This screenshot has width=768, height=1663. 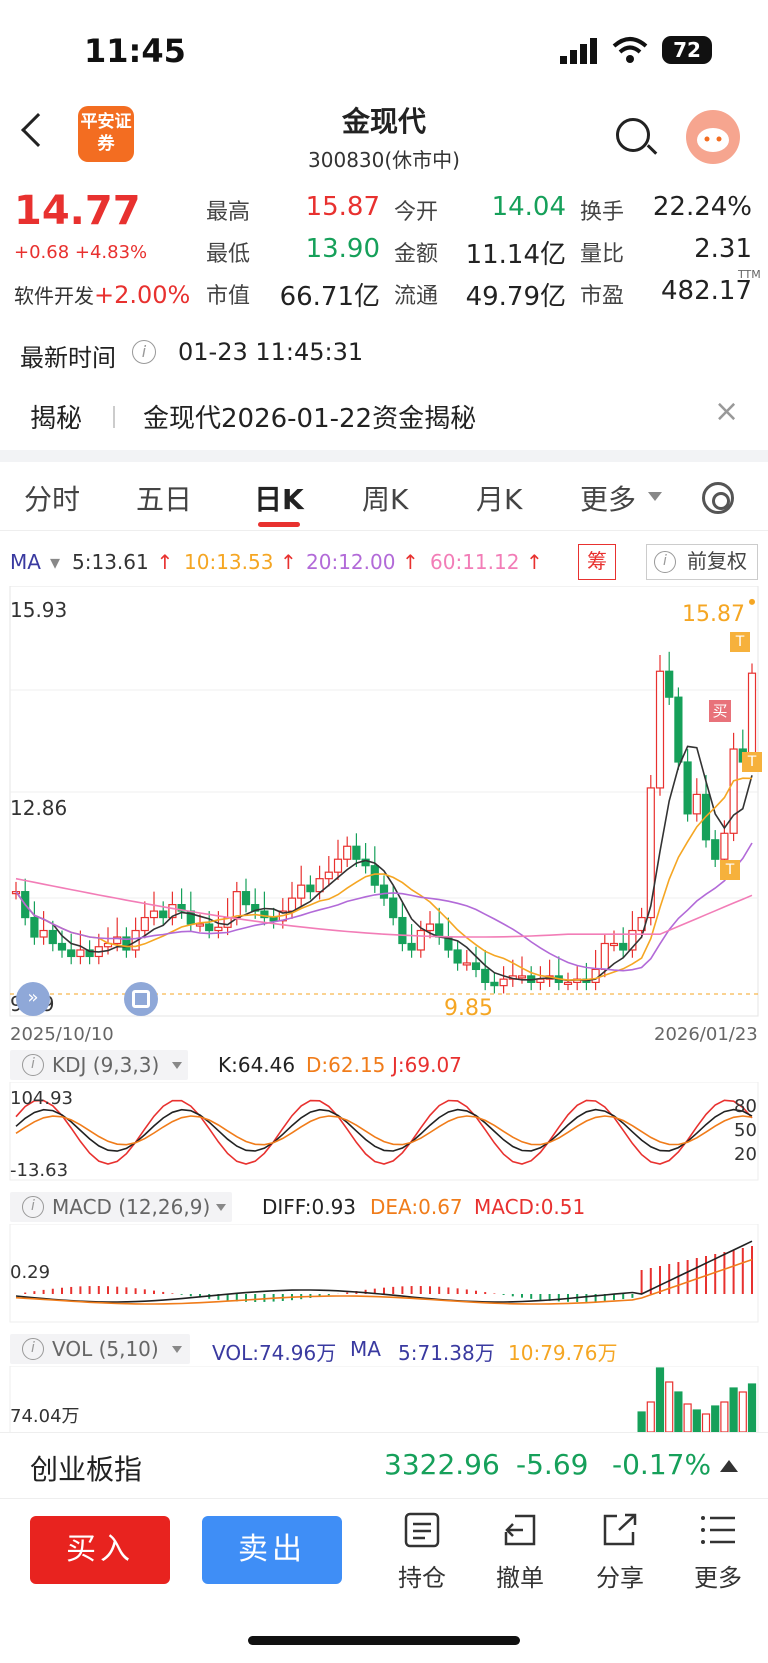 I want to click on vol-value: VOL:74.96万, so click(x=274, y=1353).